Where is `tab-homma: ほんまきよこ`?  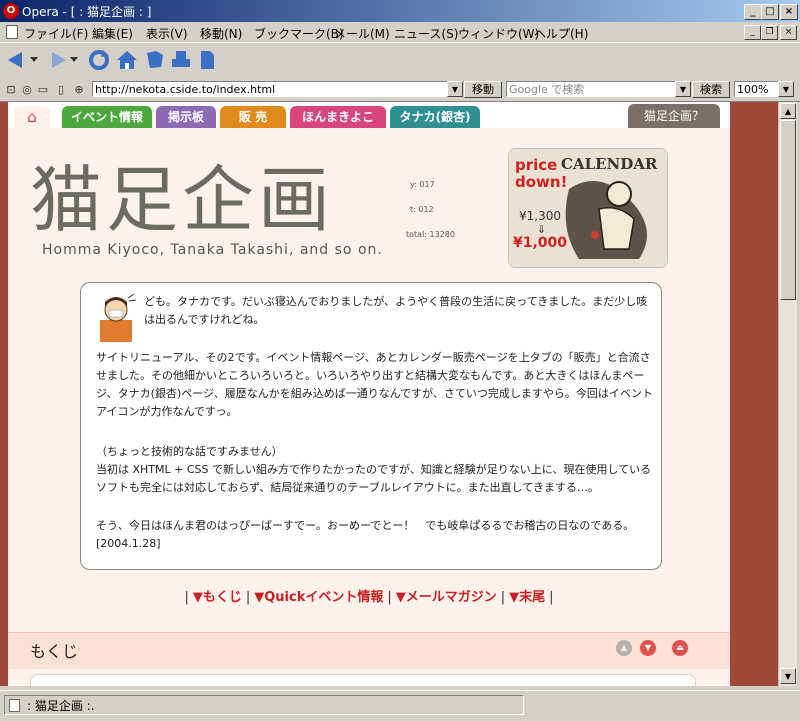 tab-homma: ほんまきよこ is located at coordinates (338, 117).